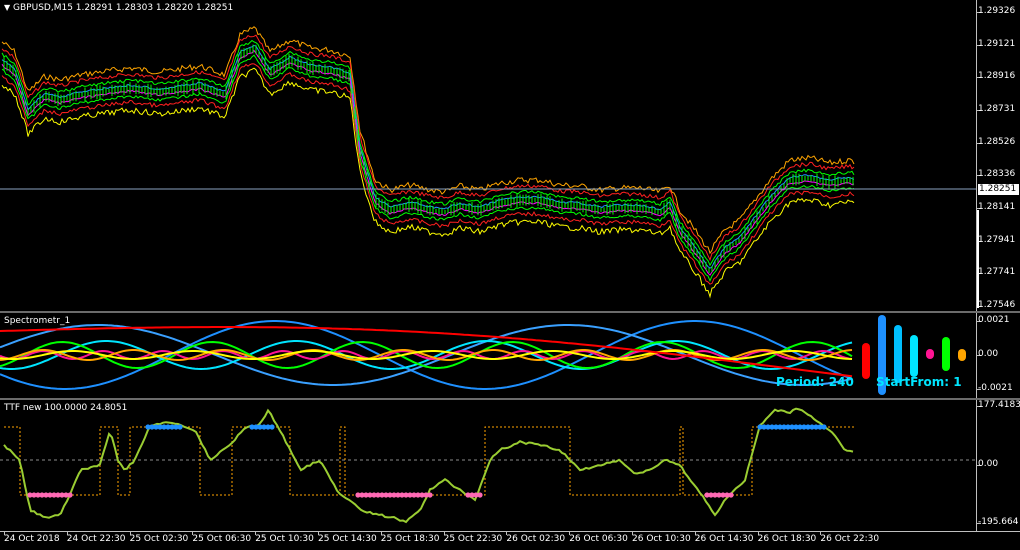  Describe the element at coordinates (997, 174) in the screenshot. I see `scale-label: 1.28336` at that location.